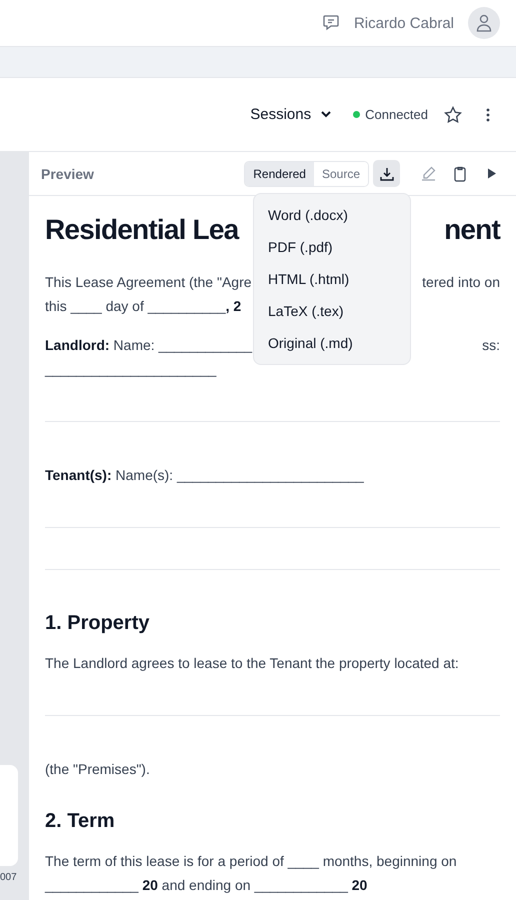 This screenshot has height=900, width=516. I want to click on section-heading: 2. Term, so click(80, 821).